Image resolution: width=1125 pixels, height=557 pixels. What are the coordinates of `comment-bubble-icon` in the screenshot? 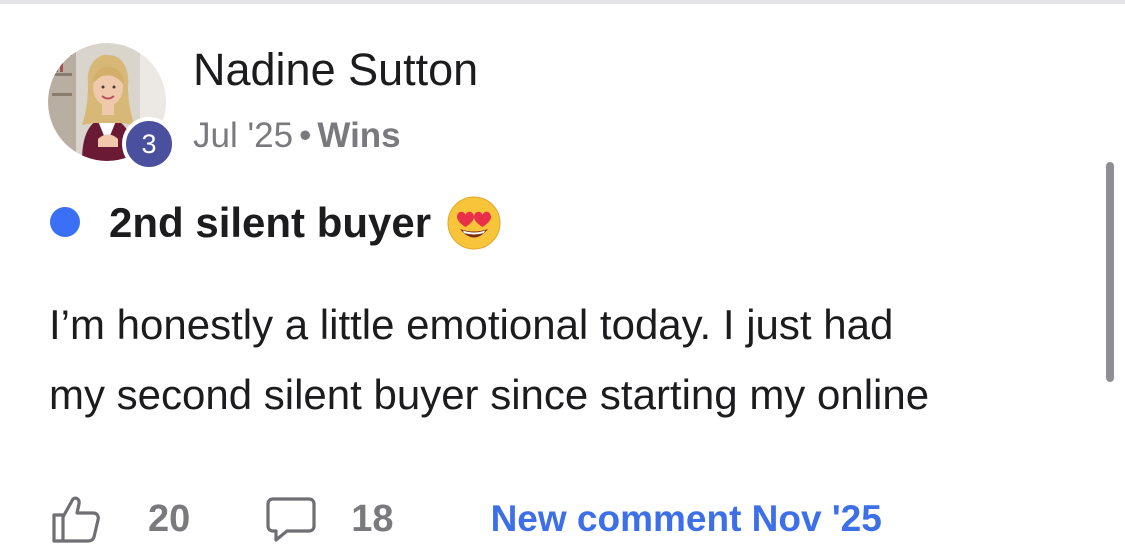 It's located at (291, 519).